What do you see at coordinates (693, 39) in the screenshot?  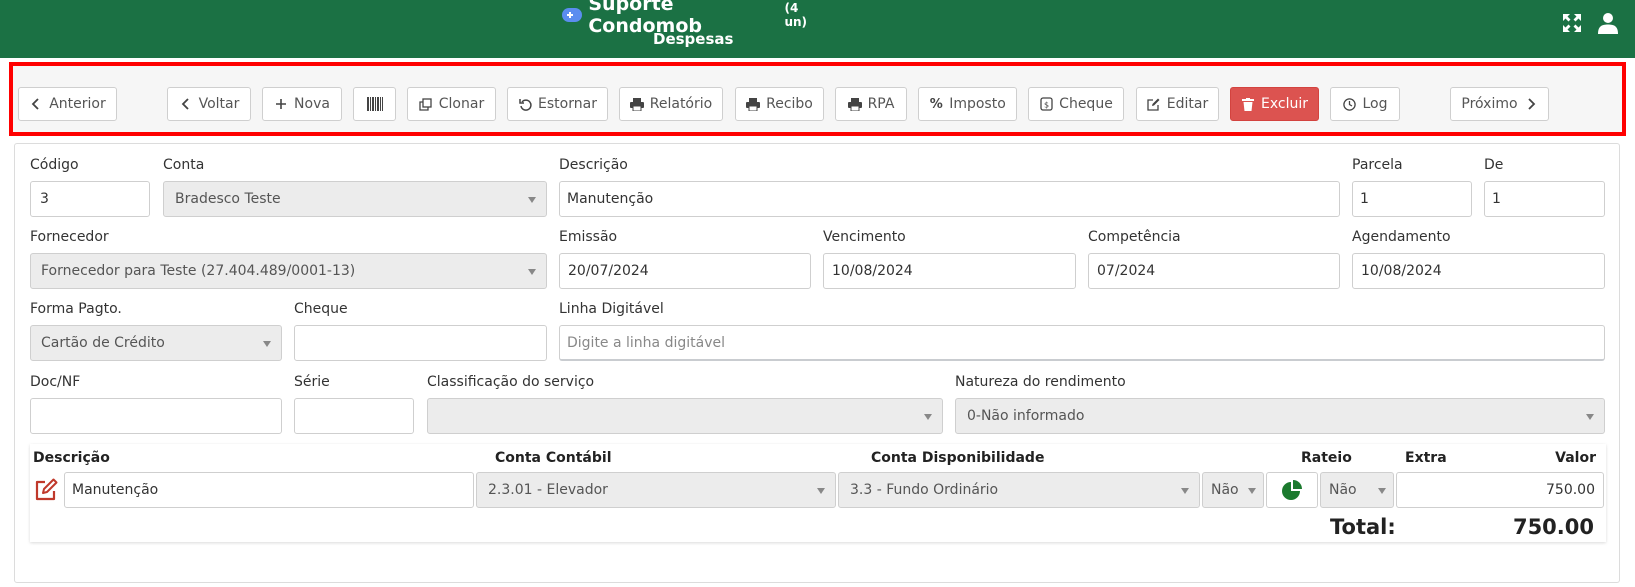 I see `page-title: Despesas` at bounding box center [693, 39].